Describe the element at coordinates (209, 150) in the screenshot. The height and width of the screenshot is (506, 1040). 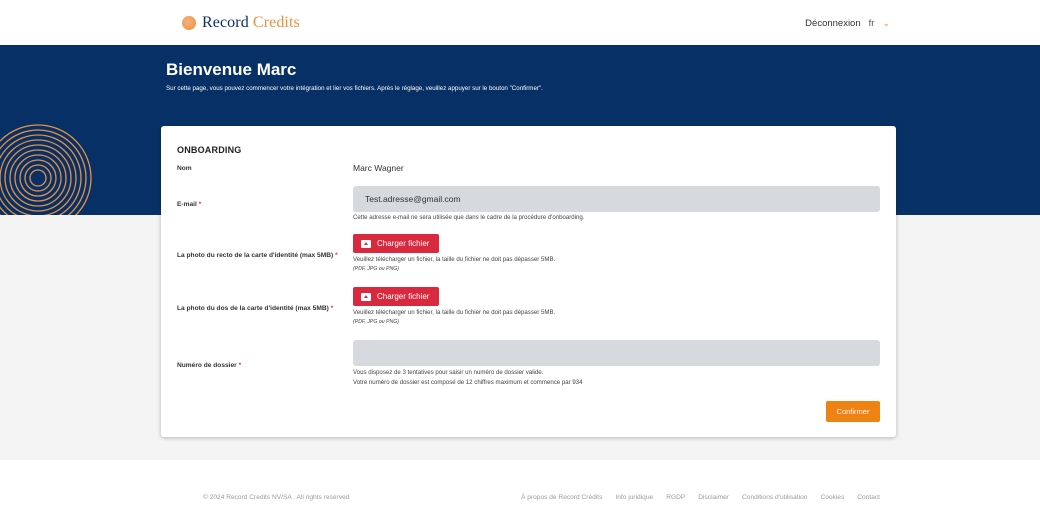
I see `card-title: ONBOARDING` at that location.